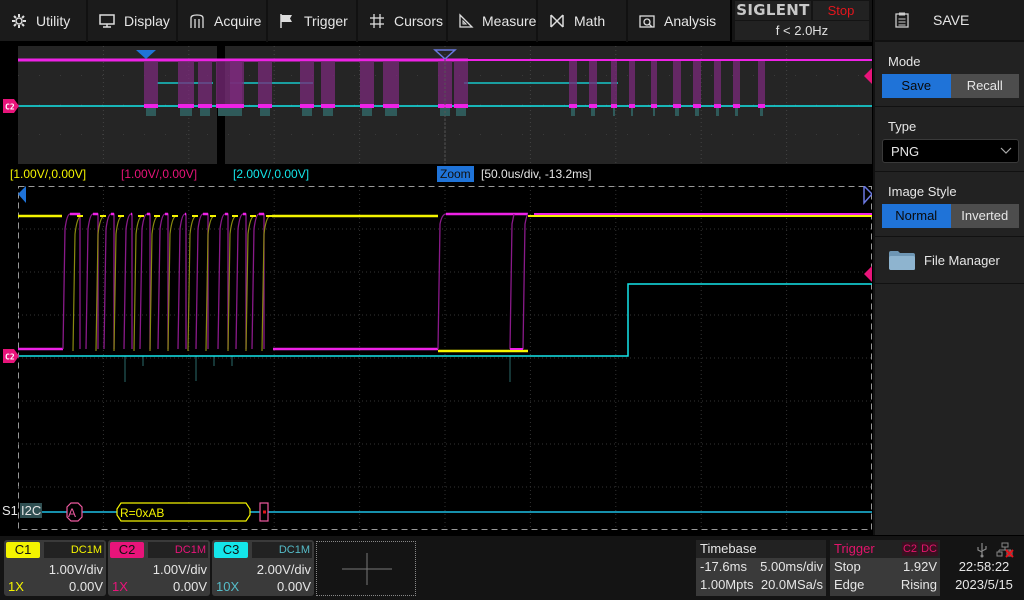  Describe the element at coordinates (854, 548) in the screenshot. I see `trigger-label: Trigger` at that location.